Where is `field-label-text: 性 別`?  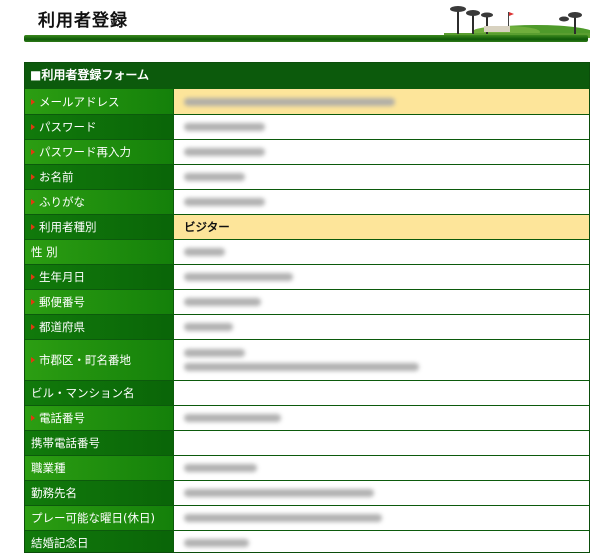
field-label-text: 性 別 is located at coordinates (44, 252).